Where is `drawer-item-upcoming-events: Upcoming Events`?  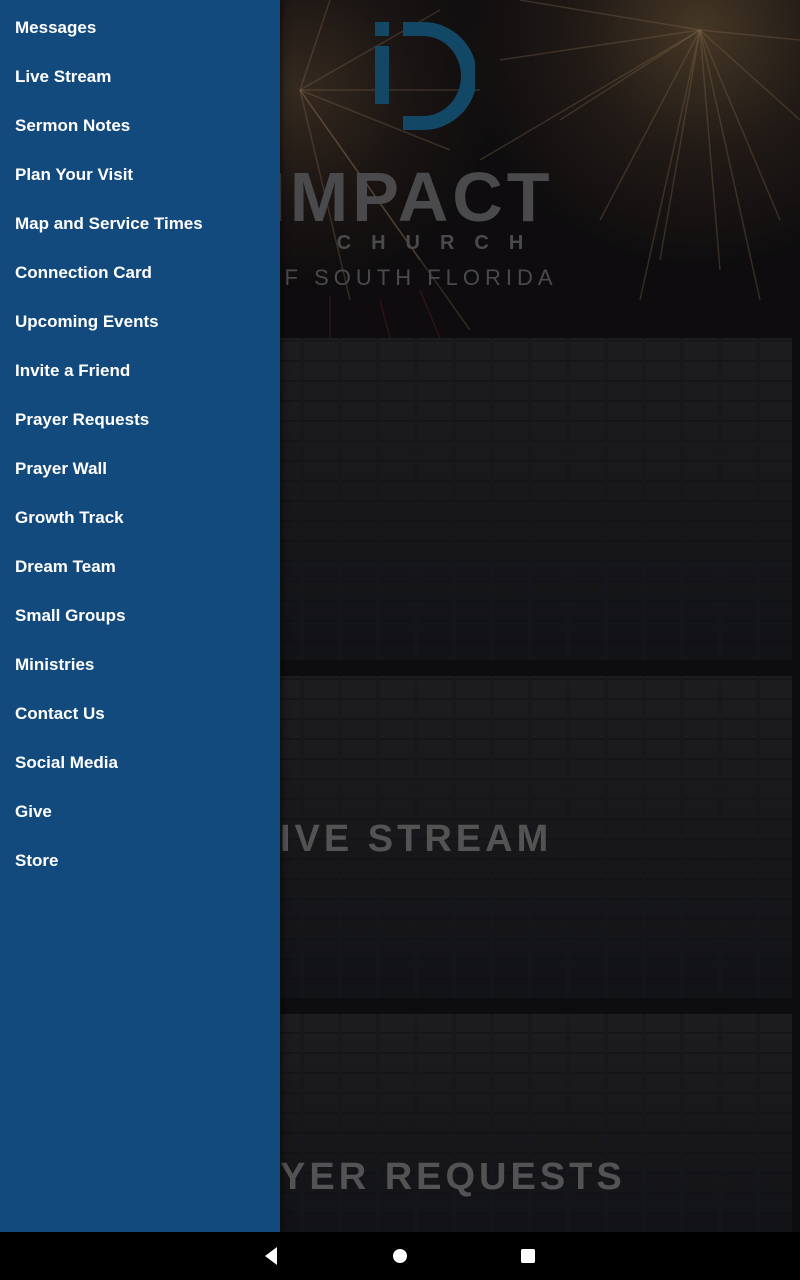
drawer-item-upcoming-events: Upcoming Events is located at coordinates (140, 317).